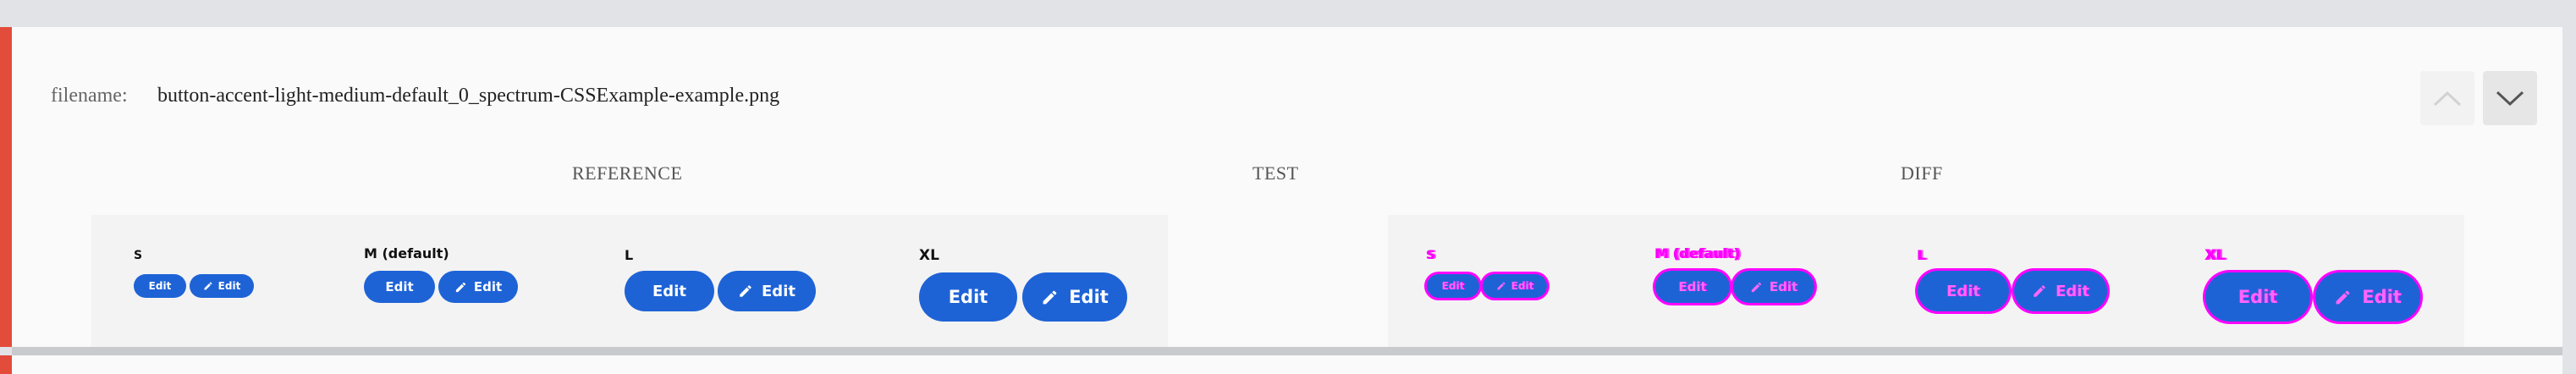 The height and width of the screenshot is (374, 2576). I want to click on chevron-up-icon, so click(2447, 99).